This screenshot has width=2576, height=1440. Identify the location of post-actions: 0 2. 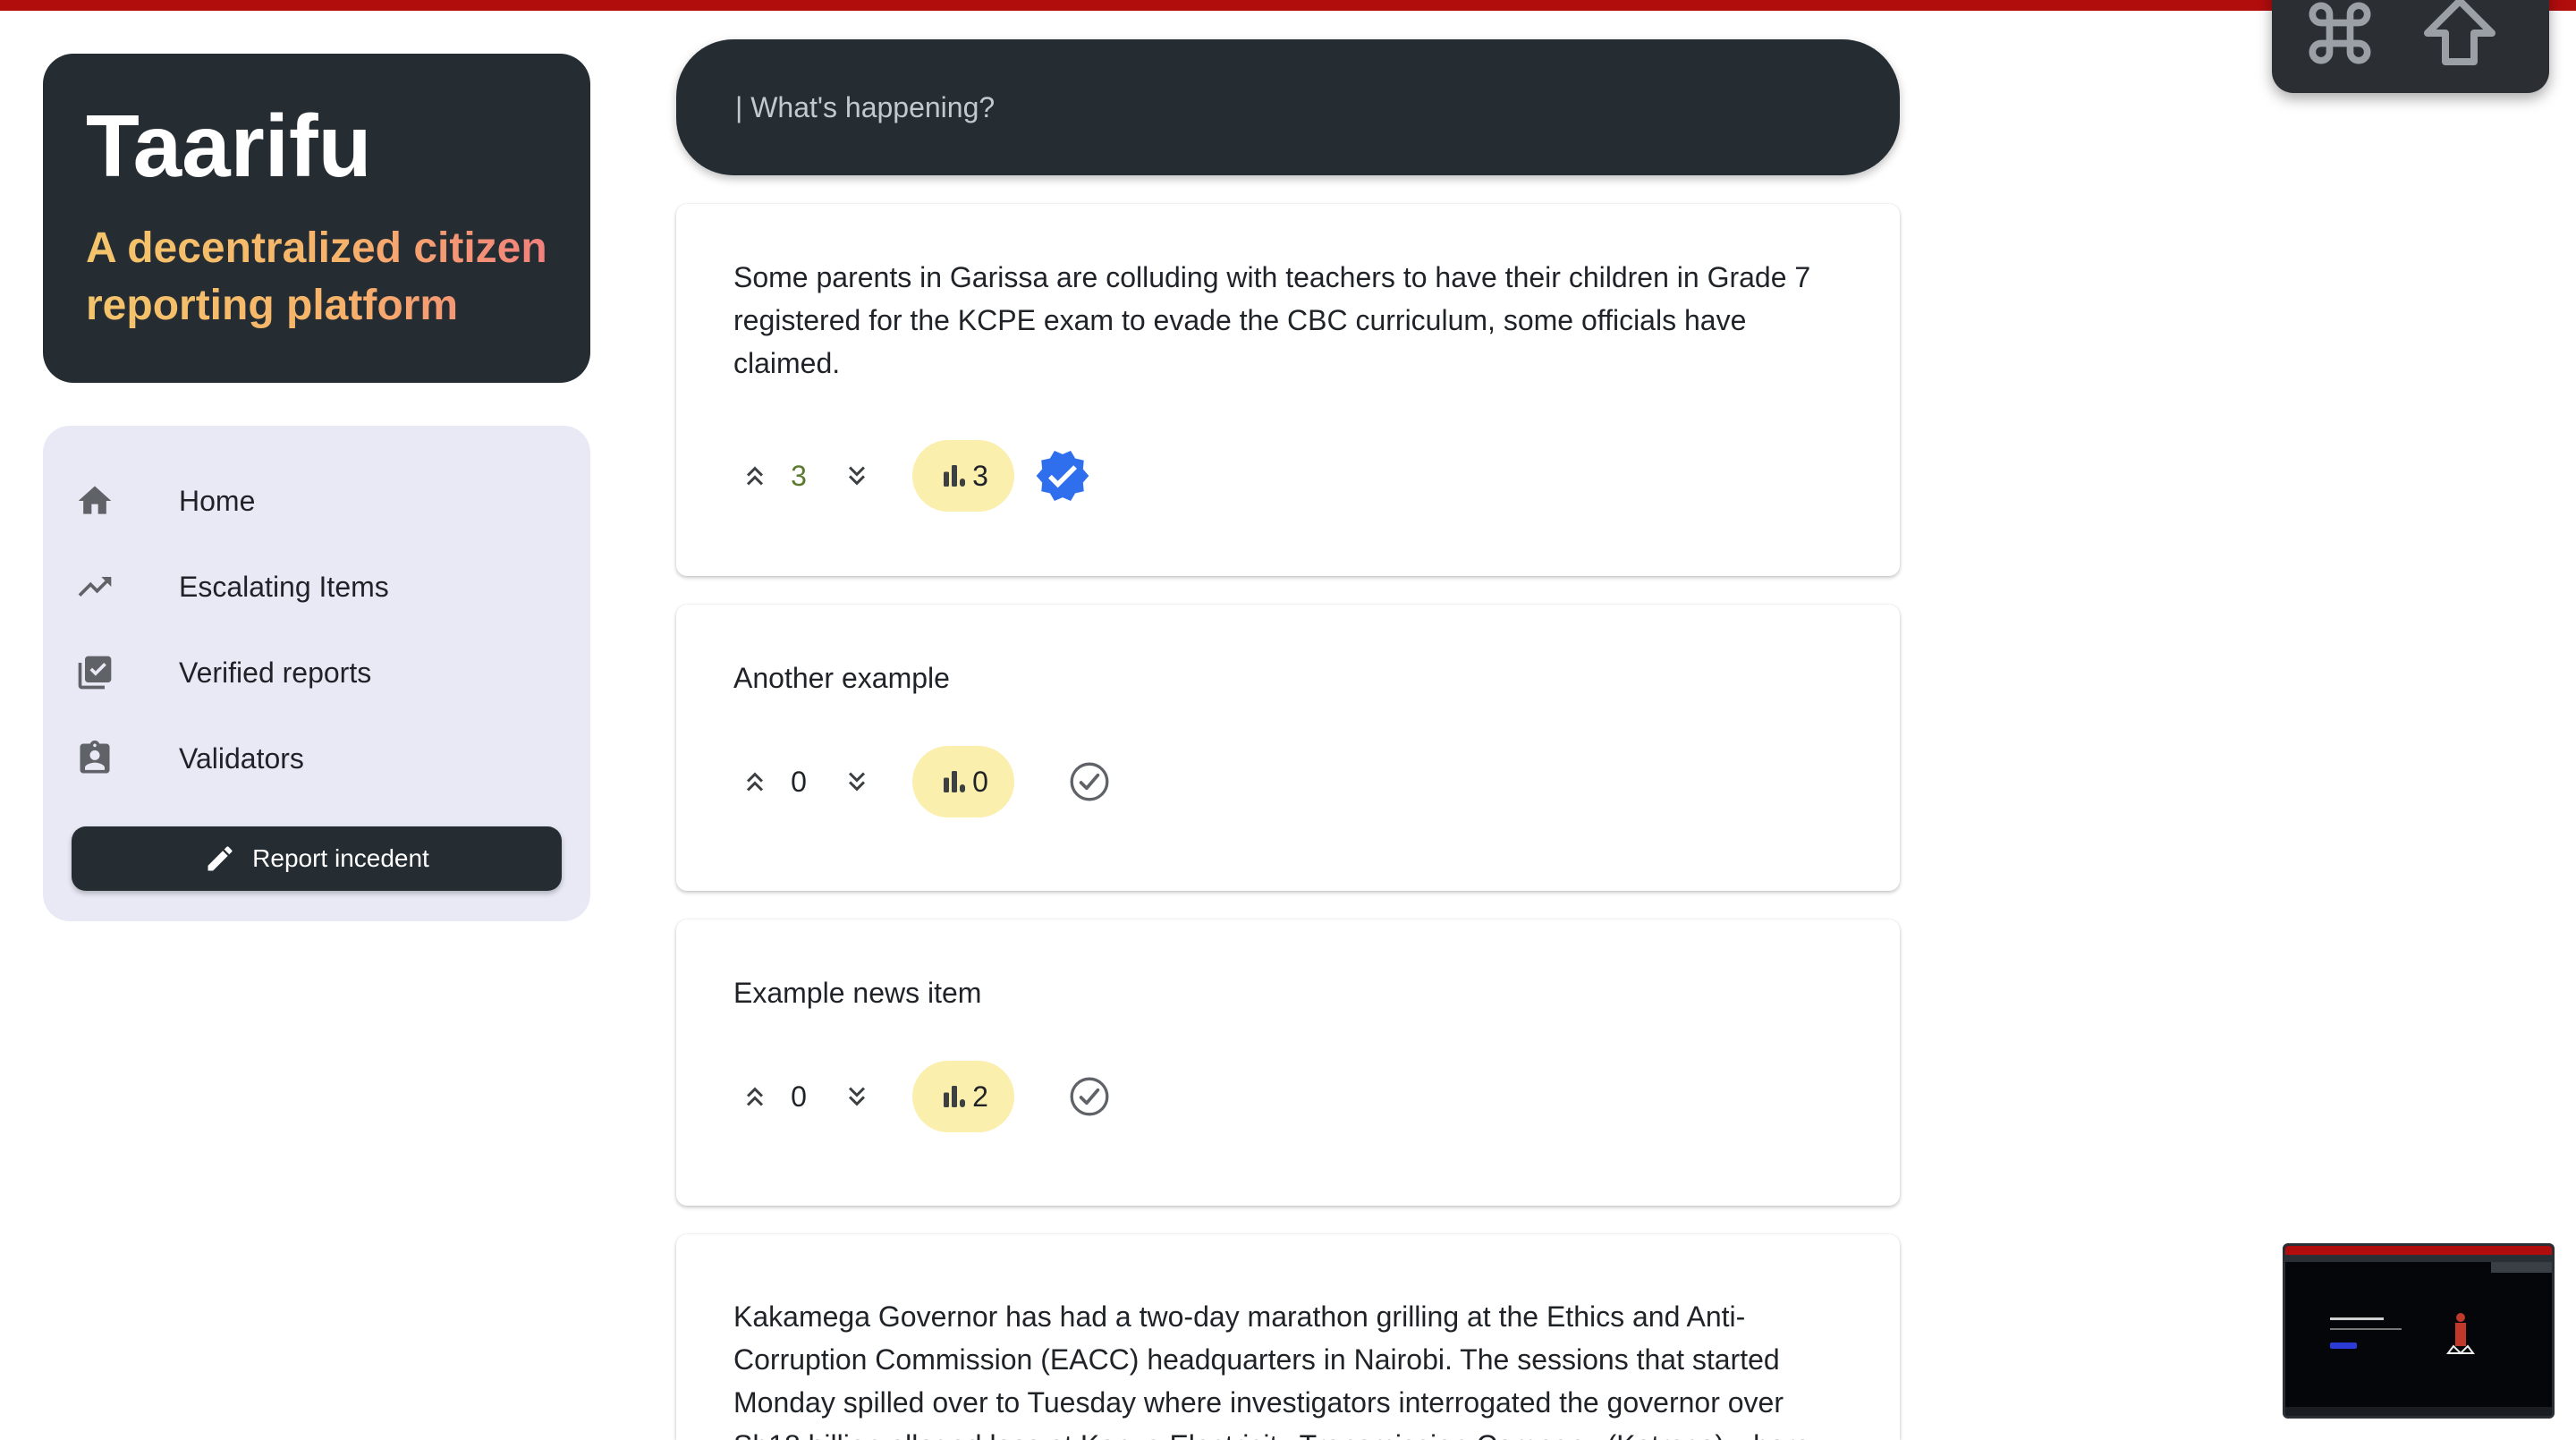
(1288, 1096).